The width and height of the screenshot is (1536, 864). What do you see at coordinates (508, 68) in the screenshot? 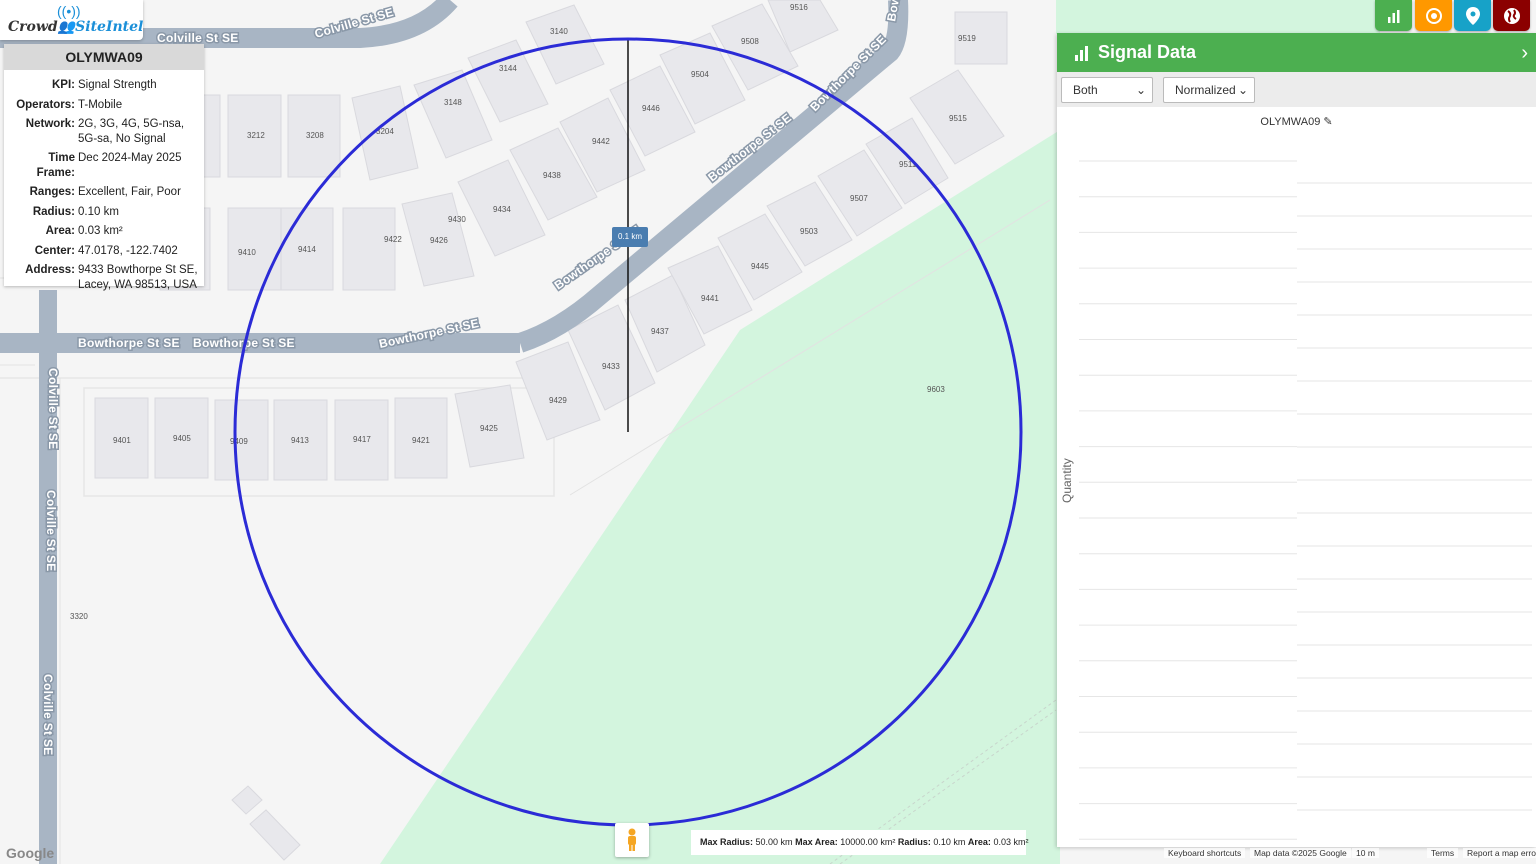
I see `house-number: 3144` at bounding box center [508, 68].